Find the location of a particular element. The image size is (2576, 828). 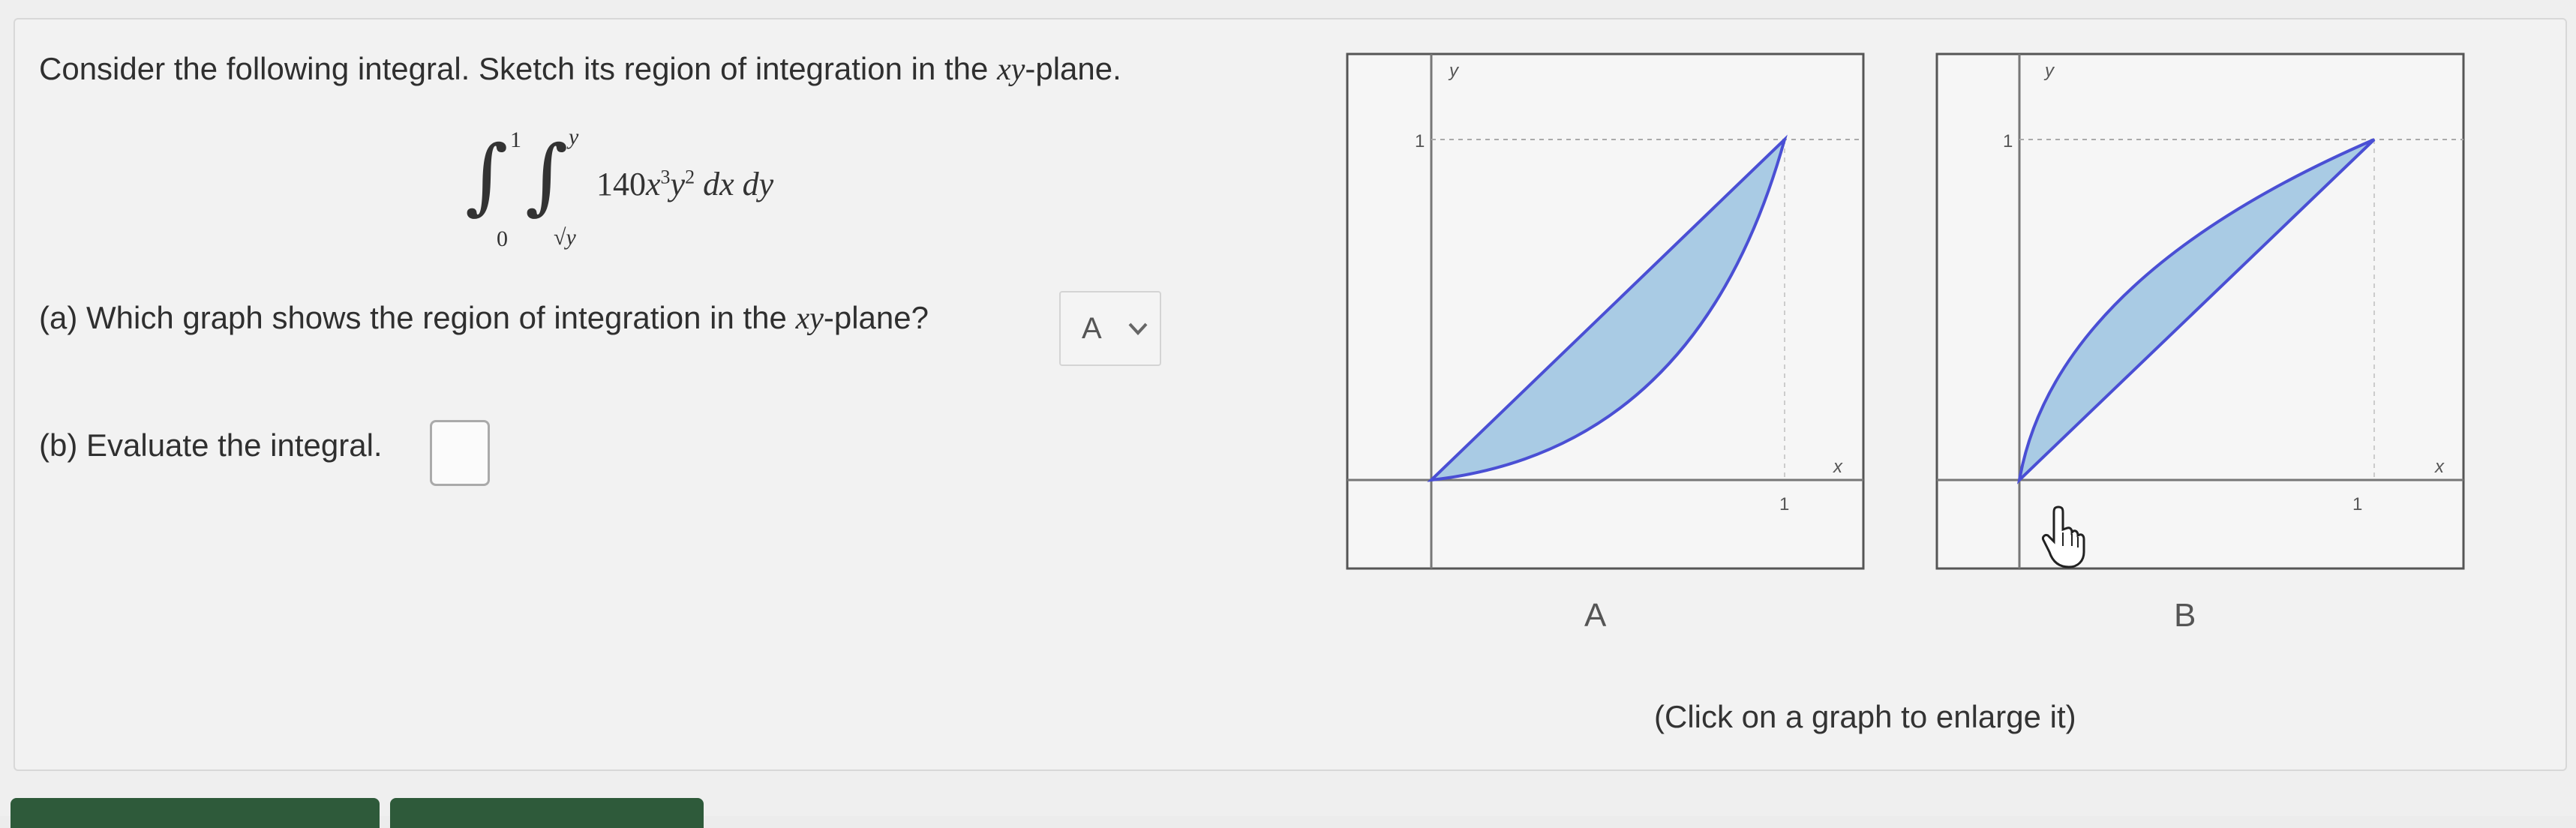

graph-choice-dropdown: A is located at coordinates (1110, 328).